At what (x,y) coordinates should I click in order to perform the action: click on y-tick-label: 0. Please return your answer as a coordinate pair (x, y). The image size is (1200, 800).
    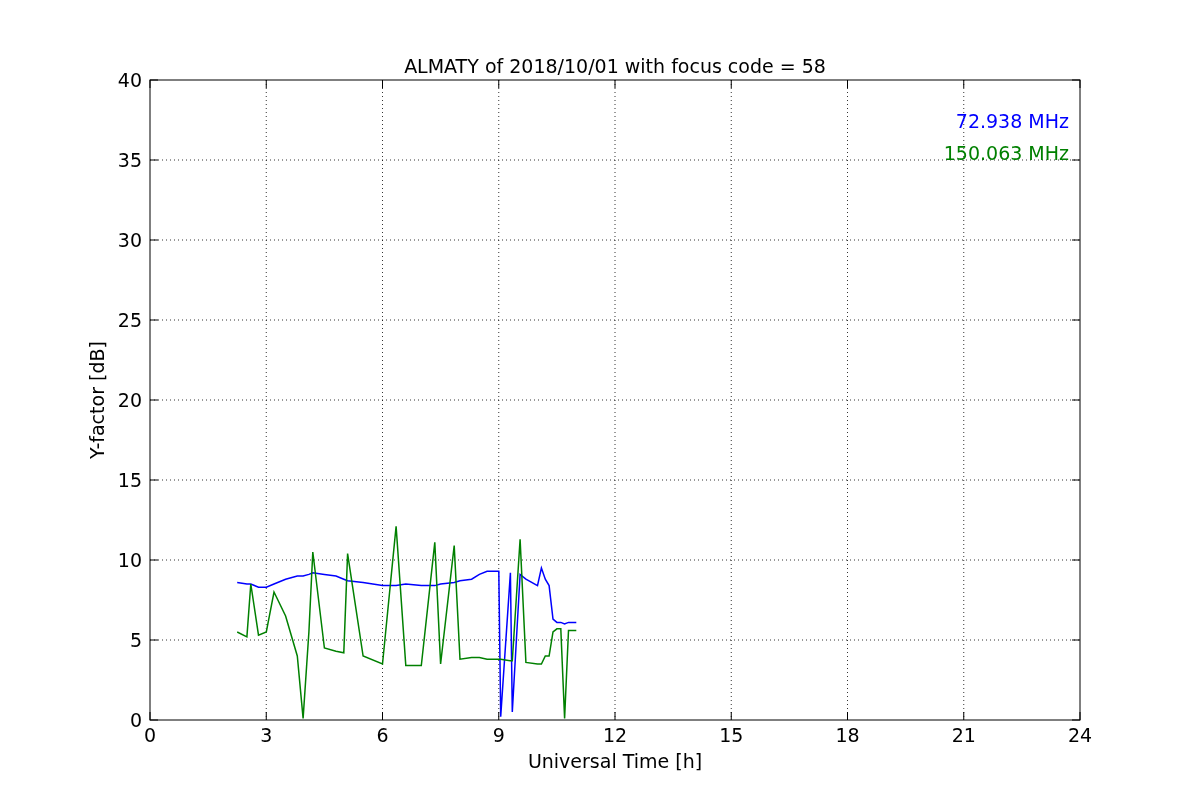
    Looking at the image, I should click on (135, 720).